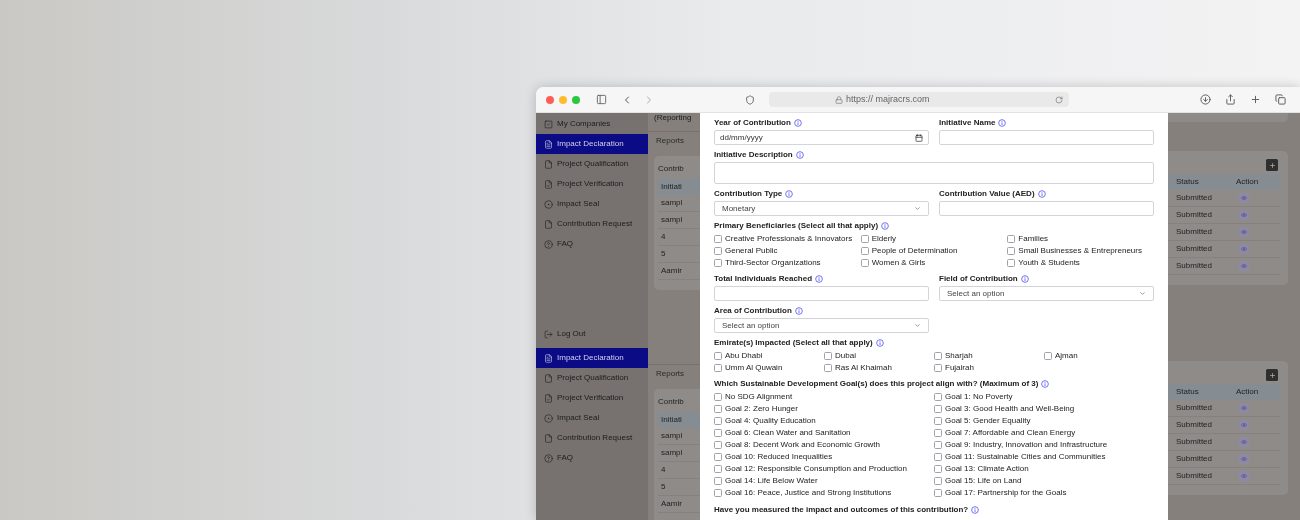 Image resolution: width=1300 pixels, height=520 pixels. Describe the element at coordinates (1059, 99) in the screenshot. I see `reload-icon` at that location.